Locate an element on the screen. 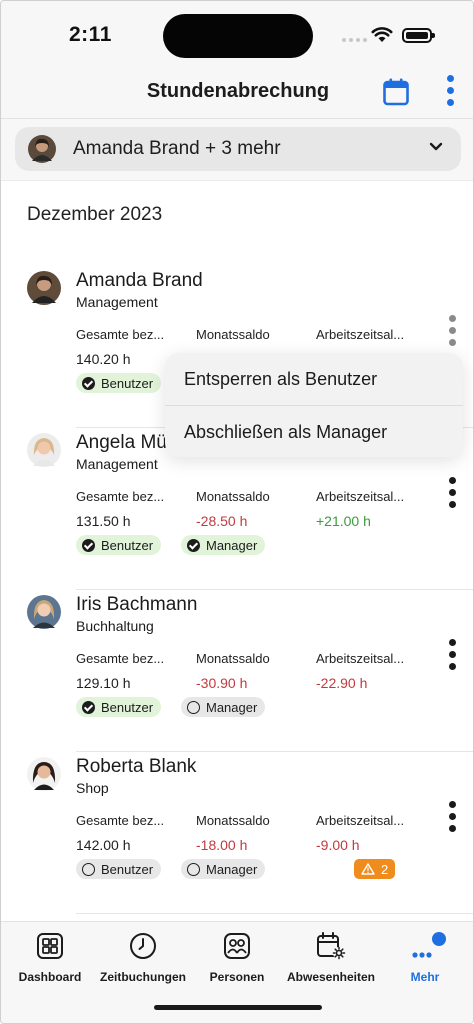  tab-personen: Personen is located at coordinates (237, 958).